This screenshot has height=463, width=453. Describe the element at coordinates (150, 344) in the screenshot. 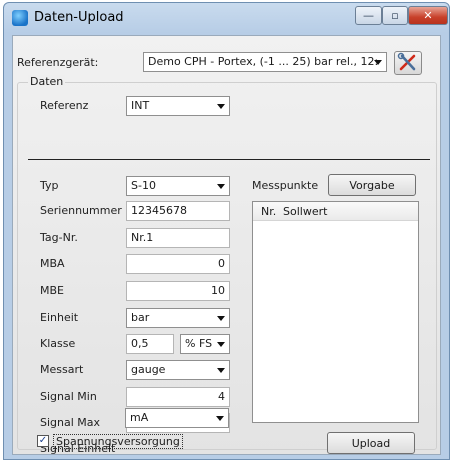

I see `klasse-field: 0,5` at that location.